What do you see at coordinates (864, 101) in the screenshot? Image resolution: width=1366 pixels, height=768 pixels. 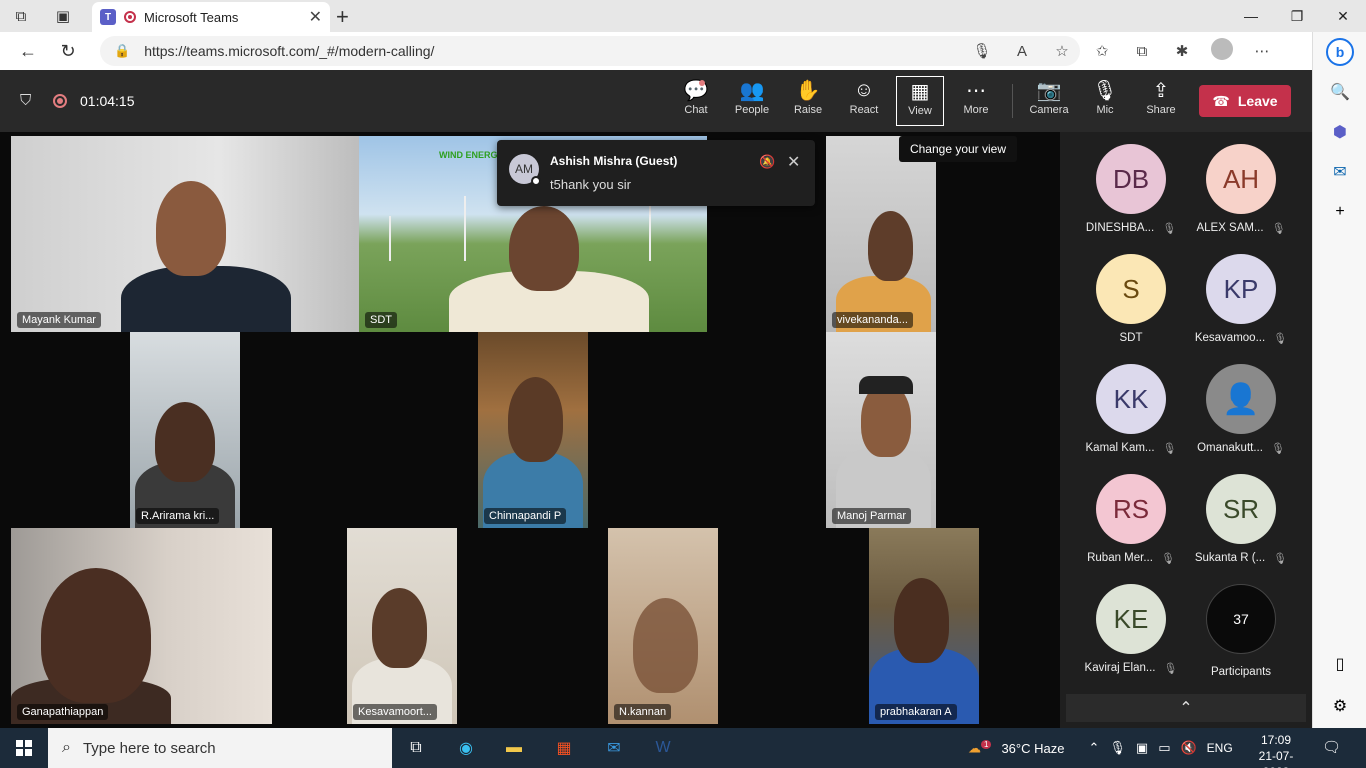 I see `react-button: ☺ React` at bounding box center [864, 101].